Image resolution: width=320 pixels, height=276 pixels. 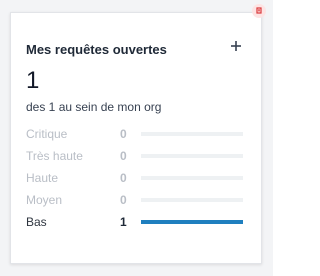 What do you see at coordinates (123, 222) in the screenshot?
I see `priority-count: 1` at bounding box center [123, 222].